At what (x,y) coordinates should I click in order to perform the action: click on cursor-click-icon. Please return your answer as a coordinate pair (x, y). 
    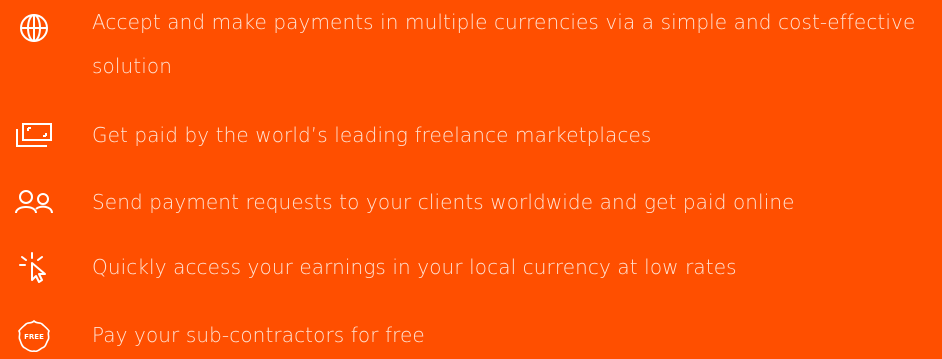
    Looking at the image, I should click on (34, 267).